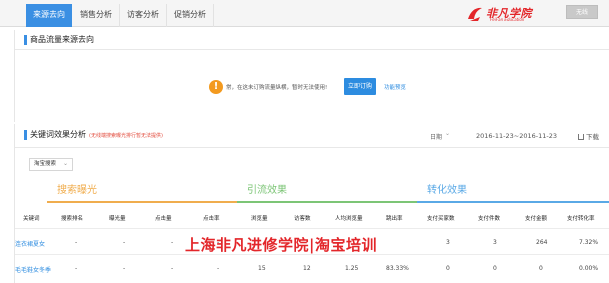 The height and width of the screenshot is (283, 609). I want to click on brand-subtitle: FeiFan Education, so click(507, 19).